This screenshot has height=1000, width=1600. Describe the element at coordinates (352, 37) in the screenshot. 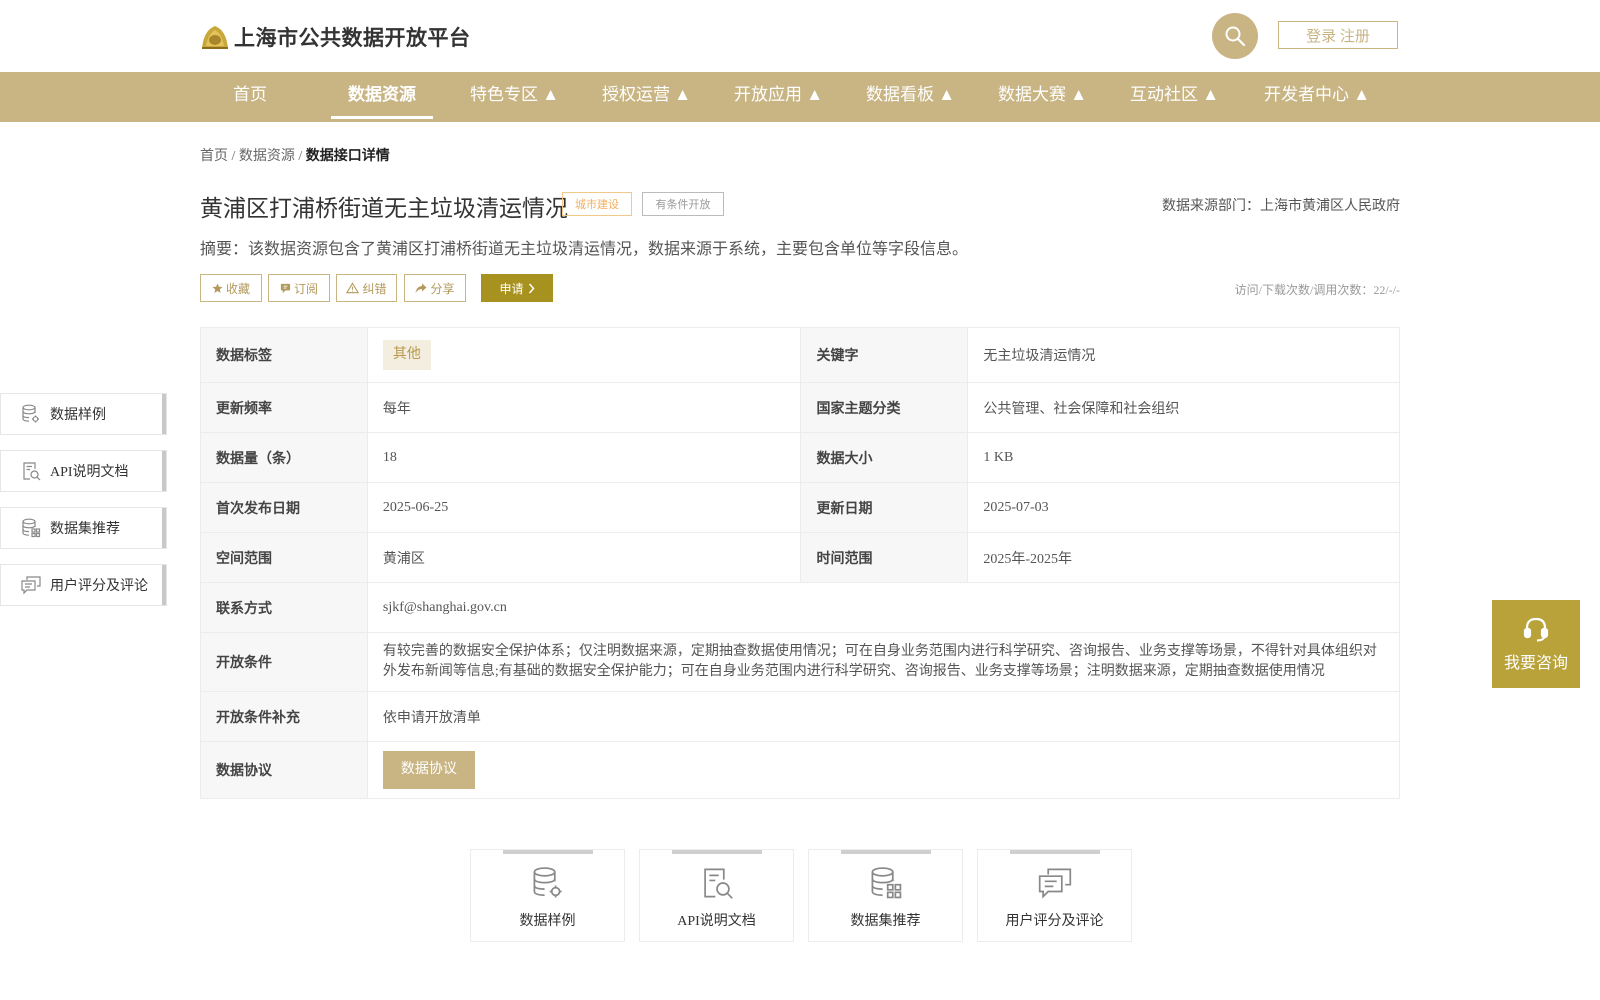

I see `site-title: 上海市公共数据开放平台` at that location.